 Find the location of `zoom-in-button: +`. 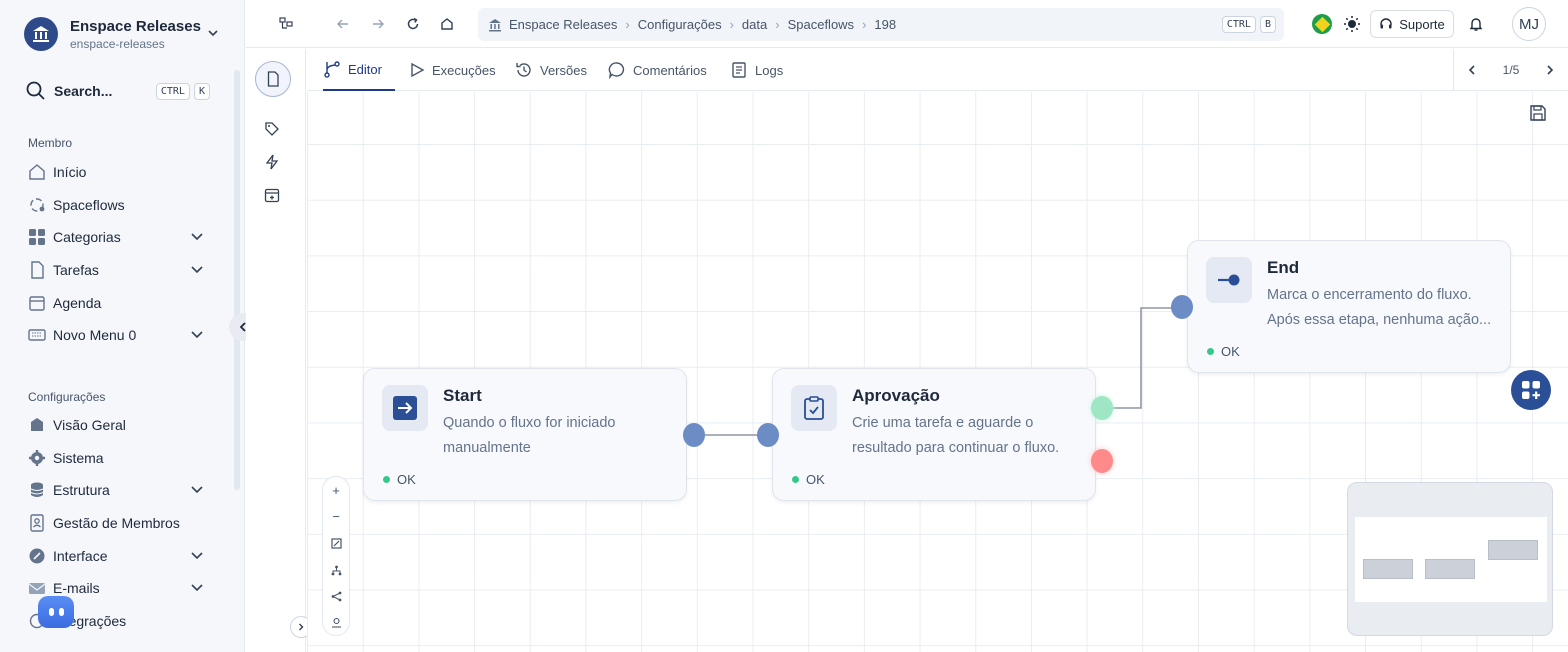

zoom-in-button: + is located at coordinates (336, 490).